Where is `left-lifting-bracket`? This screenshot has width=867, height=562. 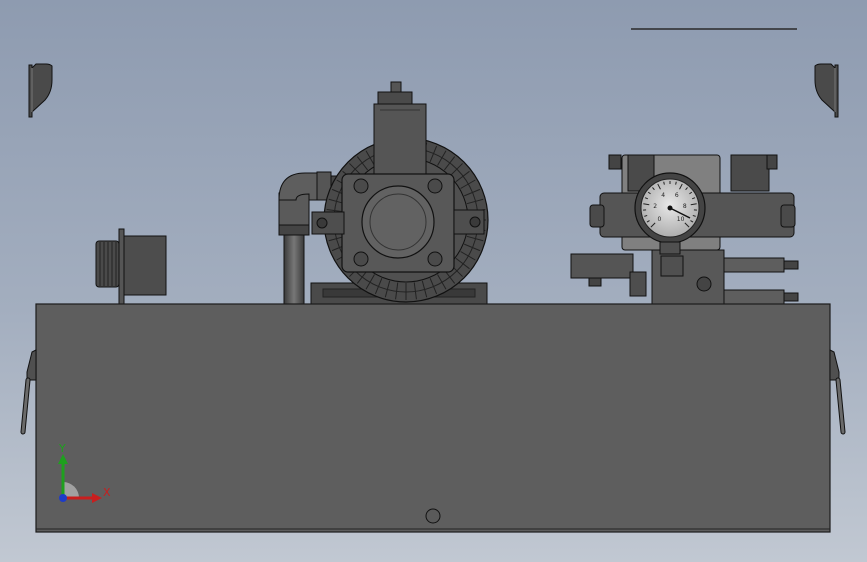 left-lifting-bracket is located at coordinates (40, 90).